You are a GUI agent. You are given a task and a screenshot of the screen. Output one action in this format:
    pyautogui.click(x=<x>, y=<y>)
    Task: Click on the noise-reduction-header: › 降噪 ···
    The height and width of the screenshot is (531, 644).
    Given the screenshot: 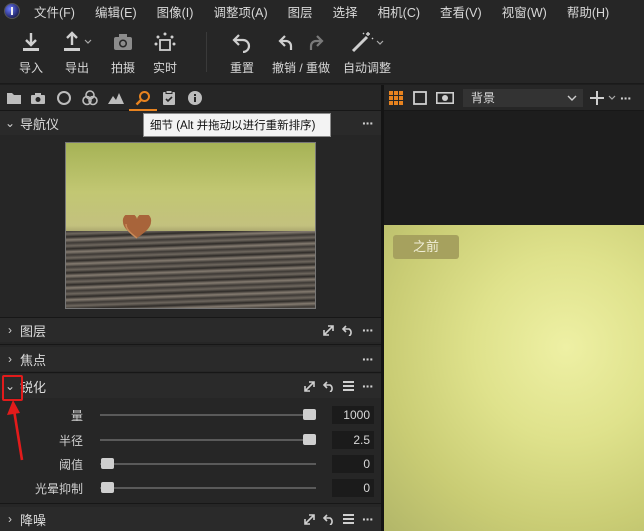 What is the action you would take?
    pyautogui.click(x=190, y=519)
    